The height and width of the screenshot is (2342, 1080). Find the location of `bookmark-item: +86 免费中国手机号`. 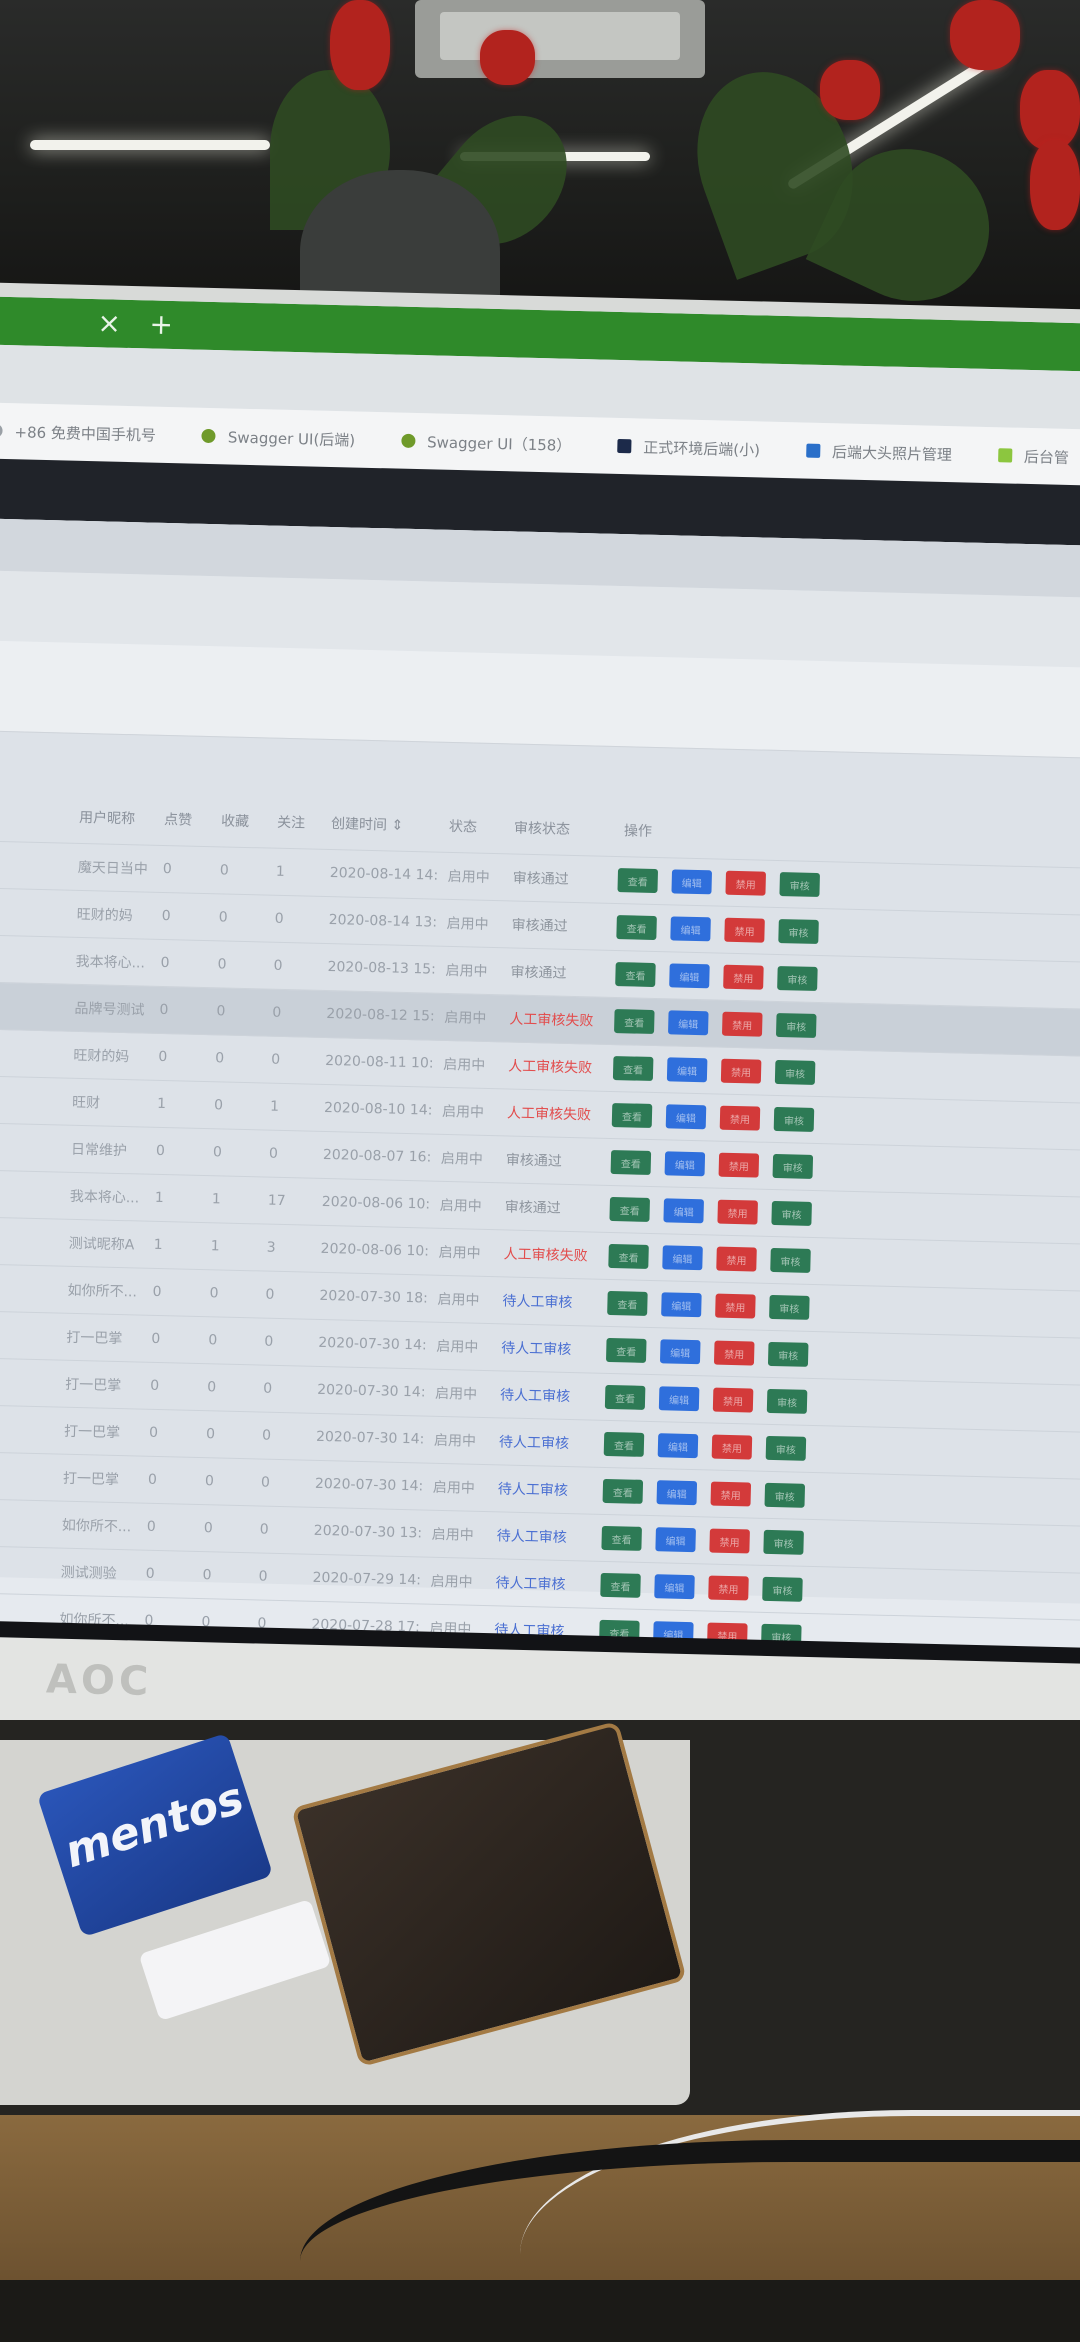

bookmark-item: +86 免费中国手机号 is located at coordinates (78, 432).